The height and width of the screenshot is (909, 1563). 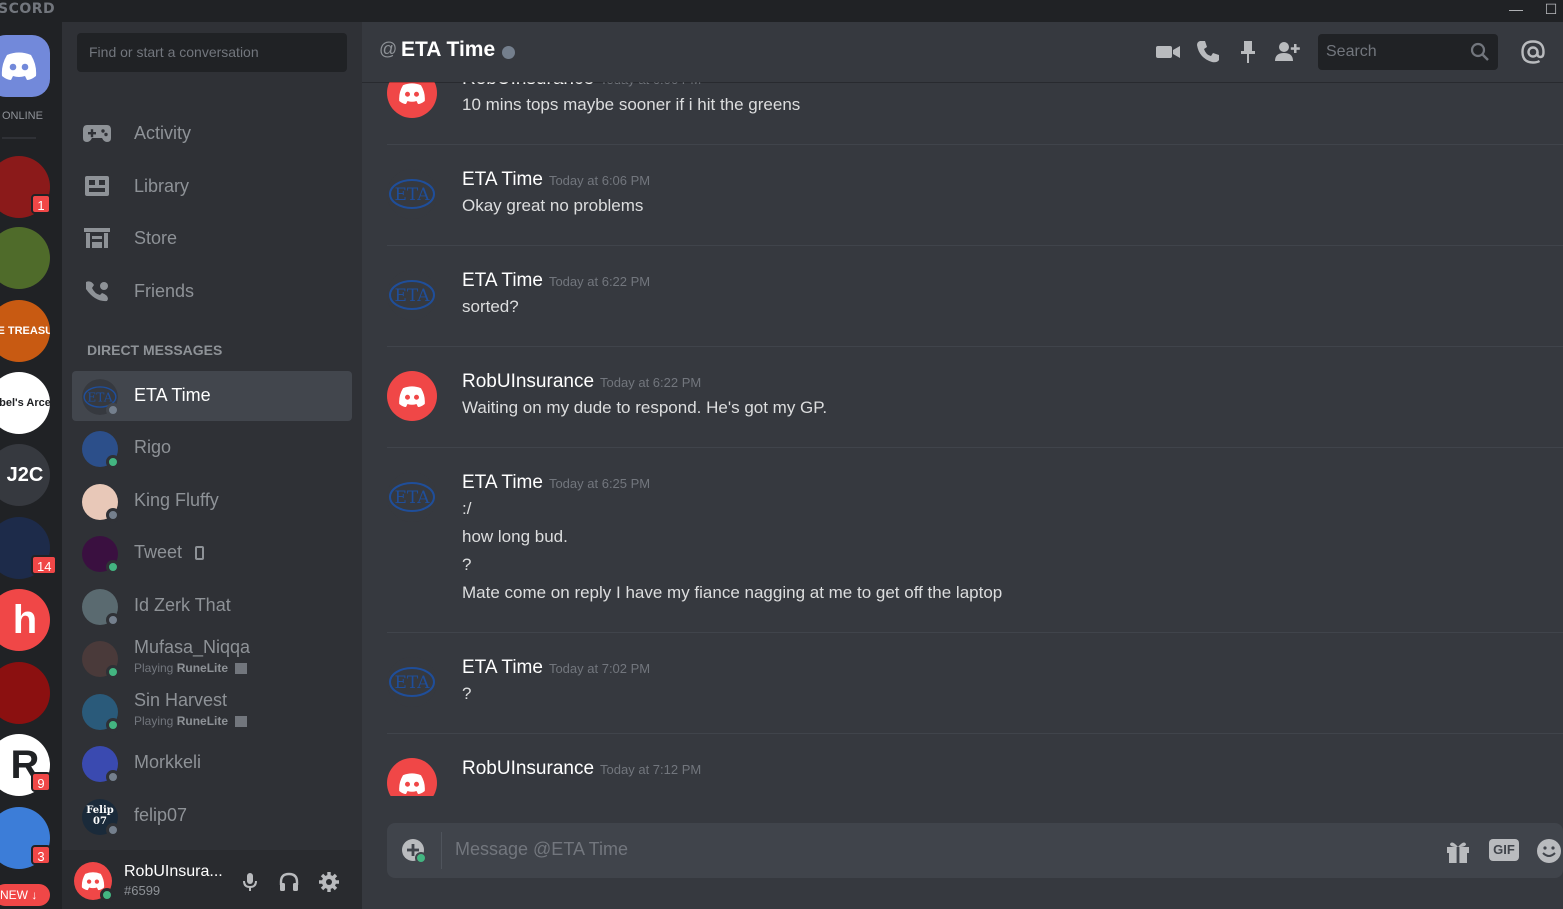 I want to click on guild-text: bel's Arce, so click(x=25, y=403).